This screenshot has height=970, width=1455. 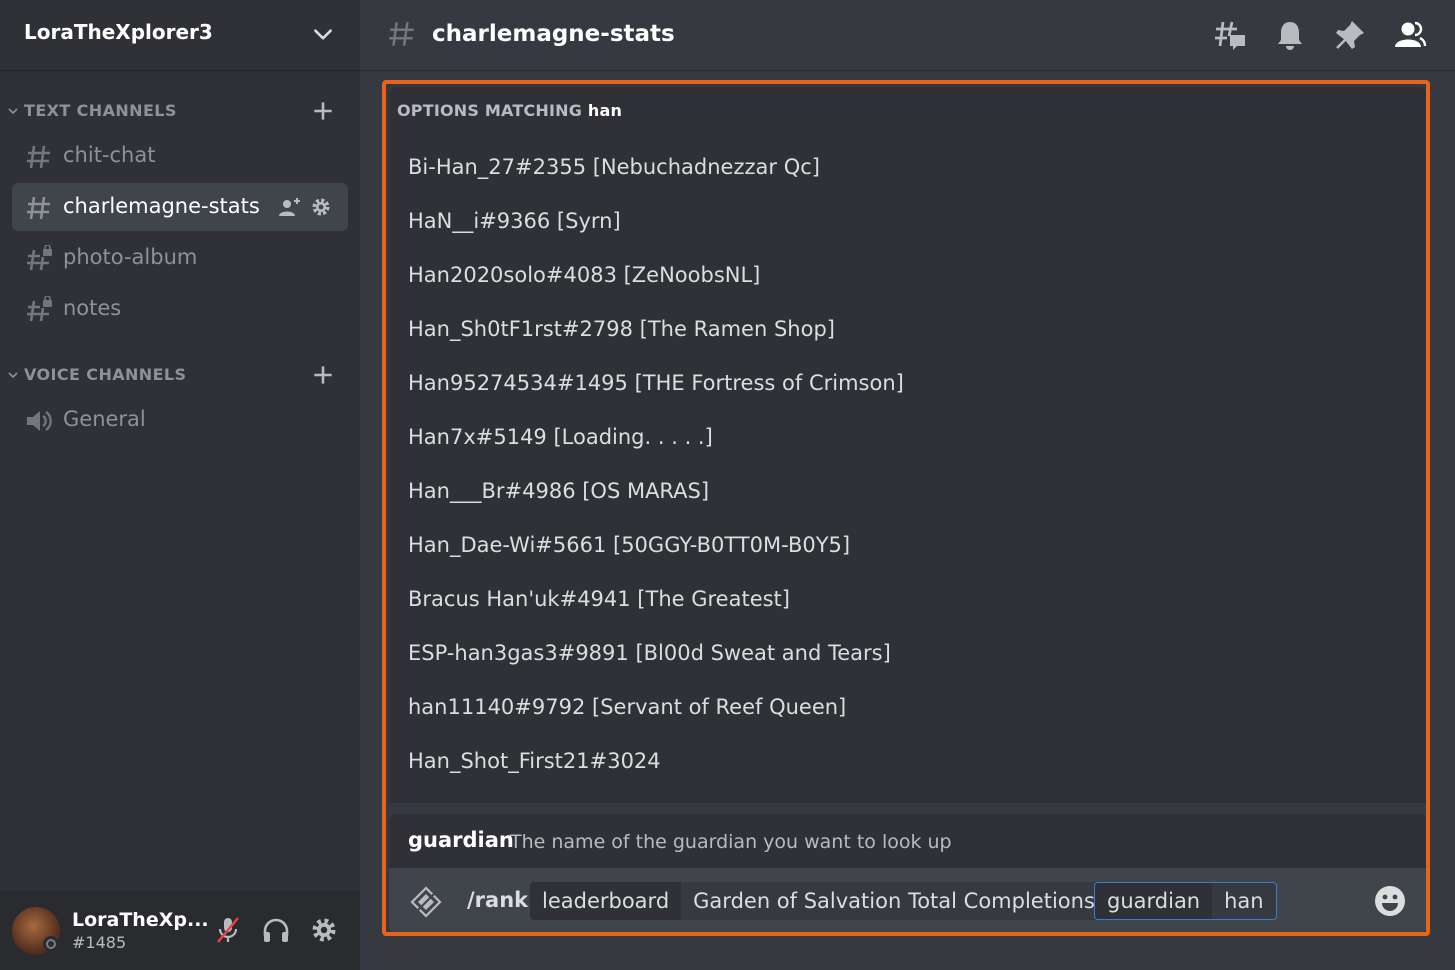 What do you see at coordinates (276, 930) in the screenshot?
I see `headphones-icon` at bounding box center [276, 930].